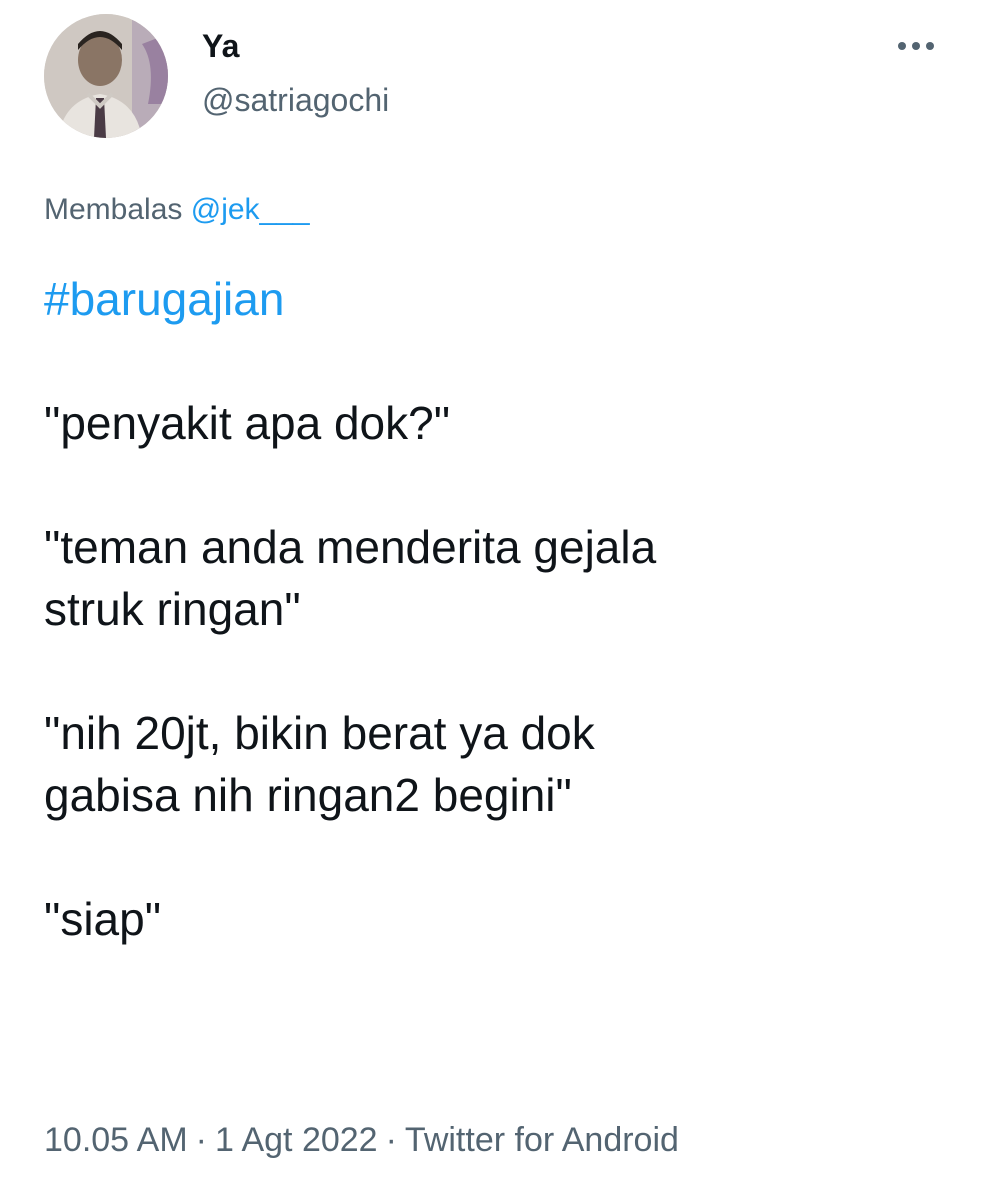  I want to click on display-name: Ya, so click(220, 46).